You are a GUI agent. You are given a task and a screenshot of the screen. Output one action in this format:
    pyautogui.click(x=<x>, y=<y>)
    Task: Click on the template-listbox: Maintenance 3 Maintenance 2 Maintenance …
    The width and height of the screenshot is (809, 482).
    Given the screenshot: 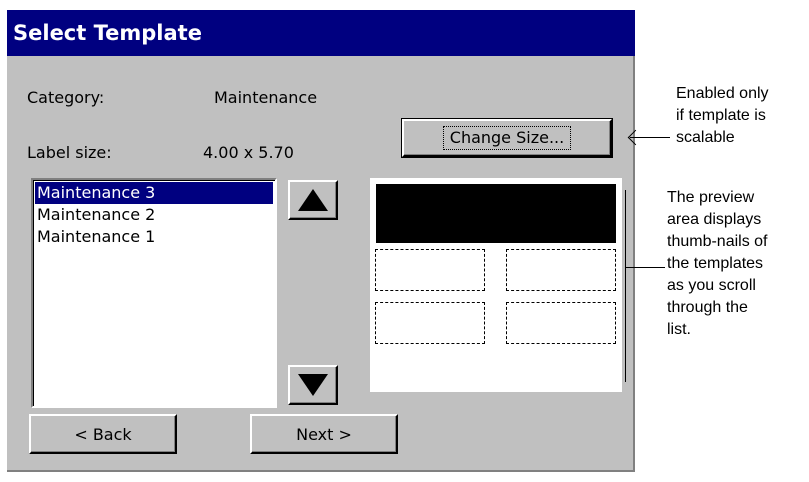 What is the action you would take?
    pyautogui.click(x=154, y=293)
    